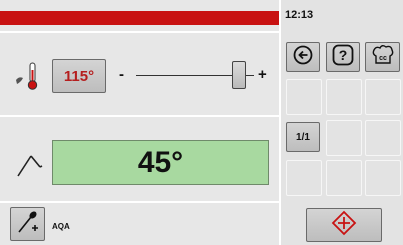  Describe the element at coordinates (303, 137) in the screenshot. I see `tray-level-button: 1/1` at that location.